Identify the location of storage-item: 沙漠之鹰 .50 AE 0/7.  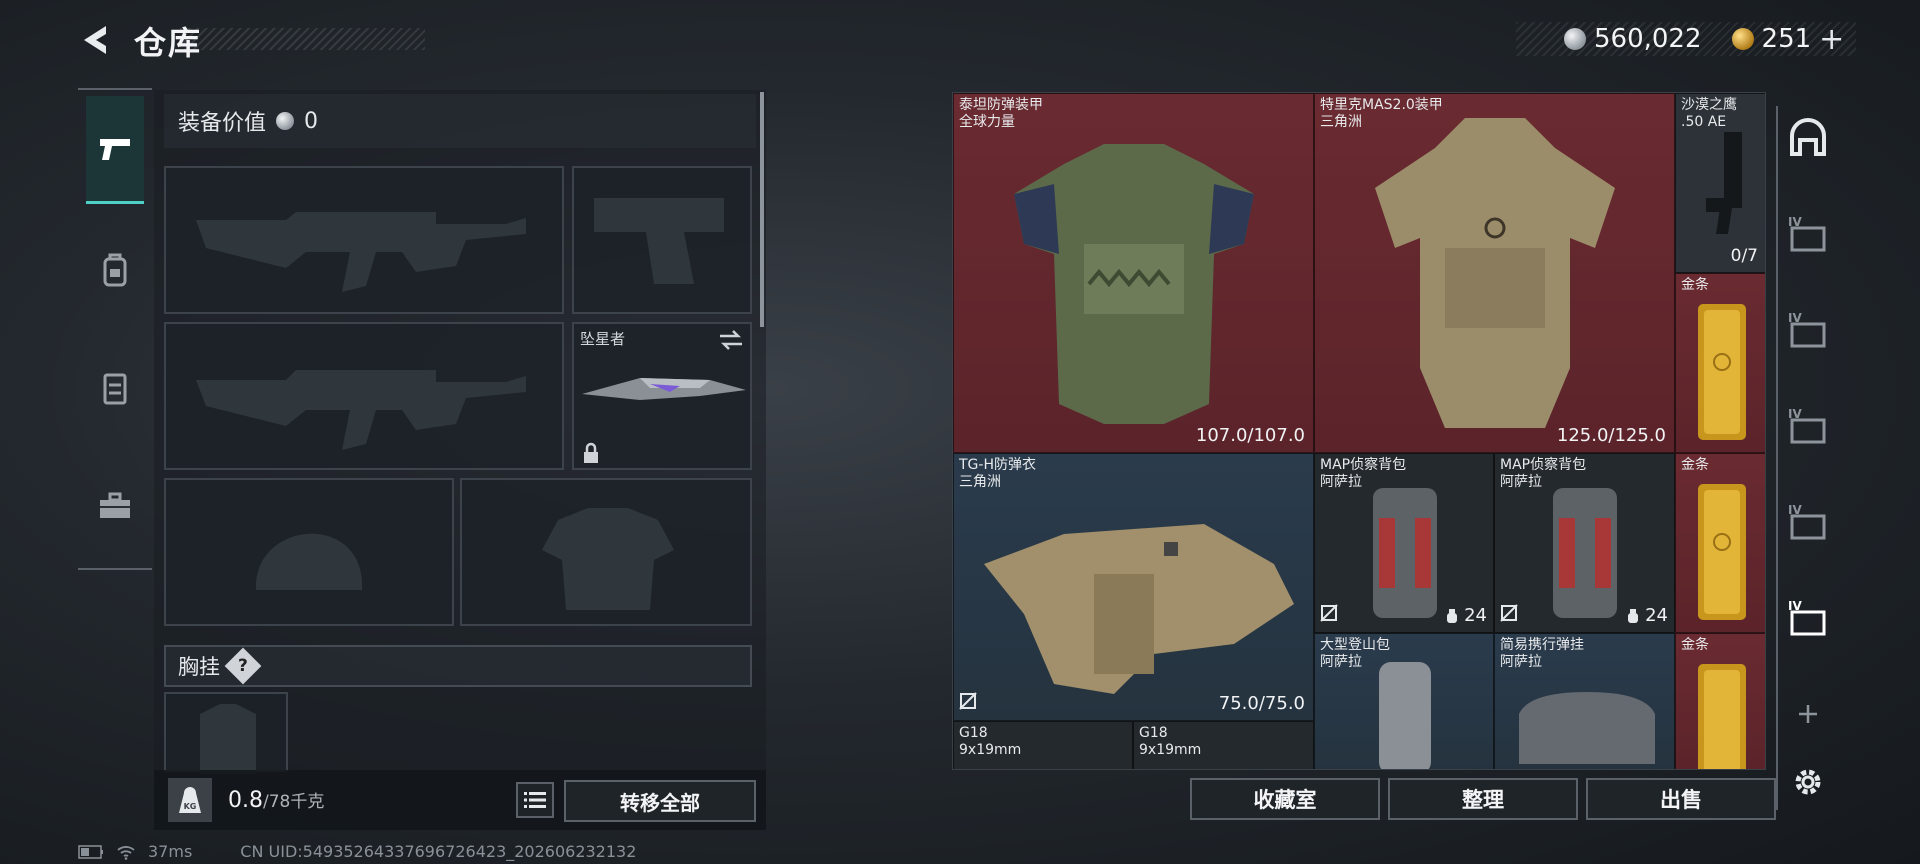
(1720, 183).